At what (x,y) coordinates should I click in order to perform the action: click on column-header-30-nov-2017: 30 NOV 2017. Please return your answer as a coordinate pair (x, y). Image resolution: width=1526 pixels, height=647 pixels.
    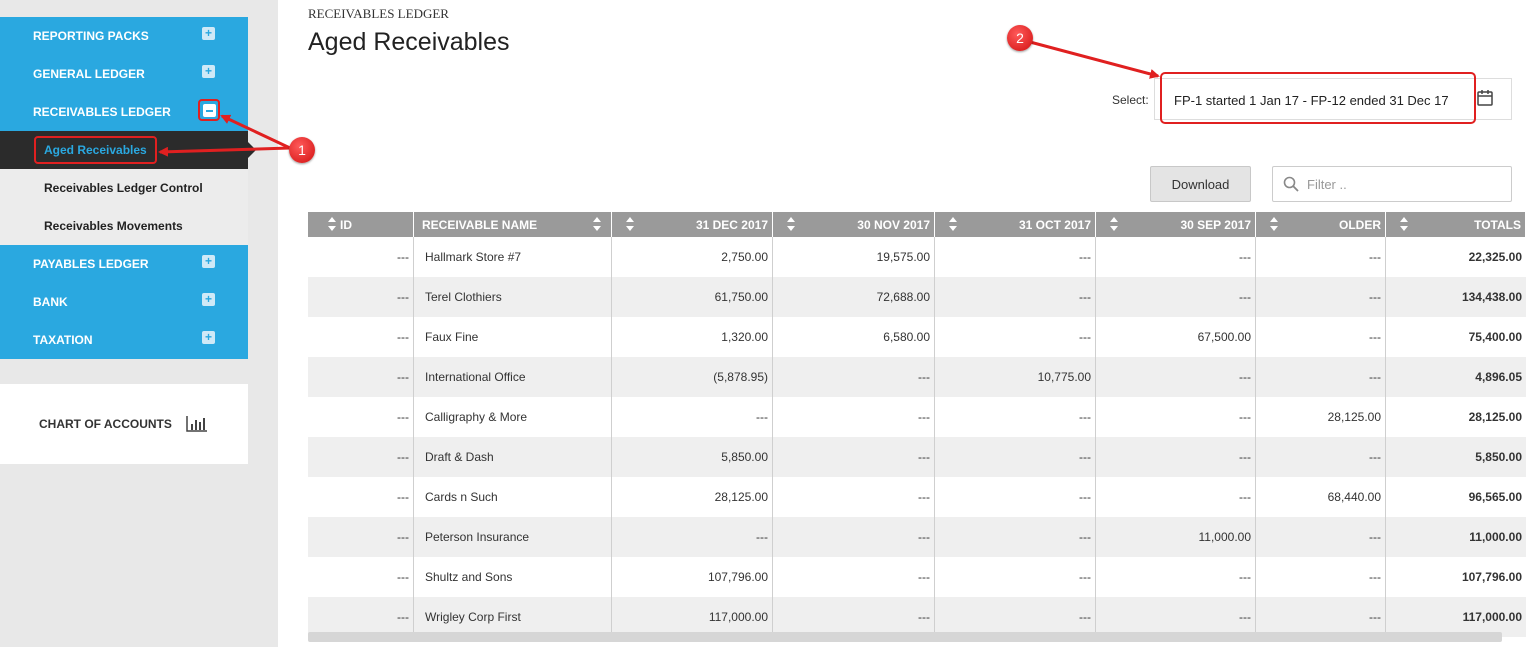
    Looking at the image, I should click on (854, 224).